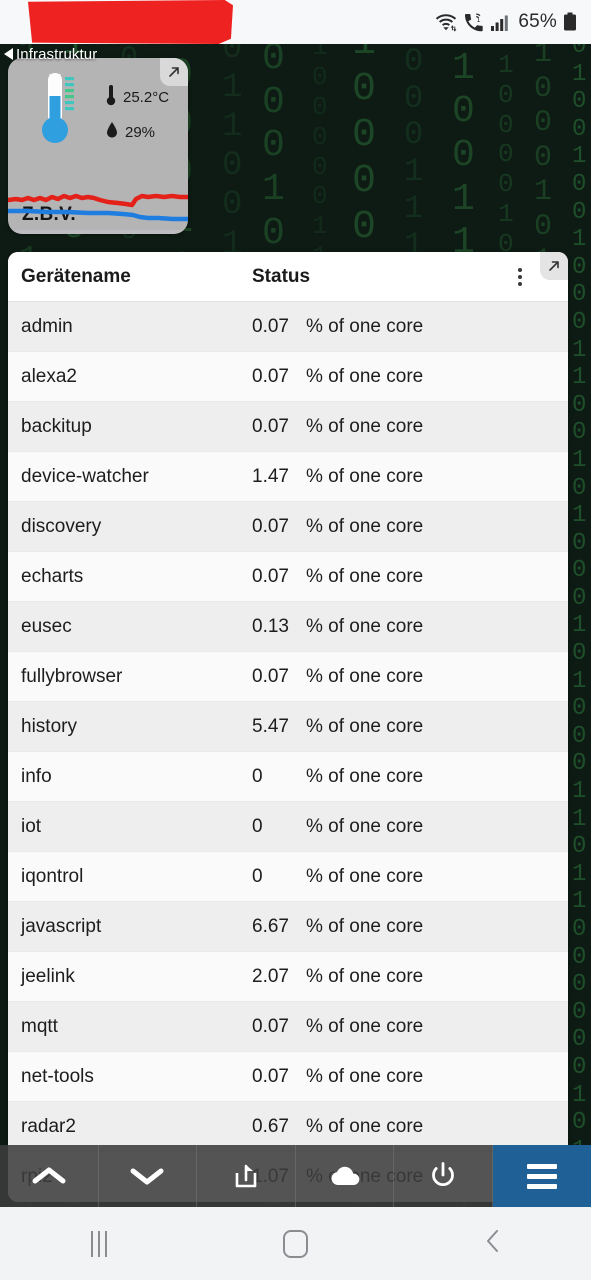 Image resolution: width=591 pixels, height=1280 pixels. Describe the element at coordinates (270, 976) in the screenshot. I see `cell-status-value: 2.07` at that location.